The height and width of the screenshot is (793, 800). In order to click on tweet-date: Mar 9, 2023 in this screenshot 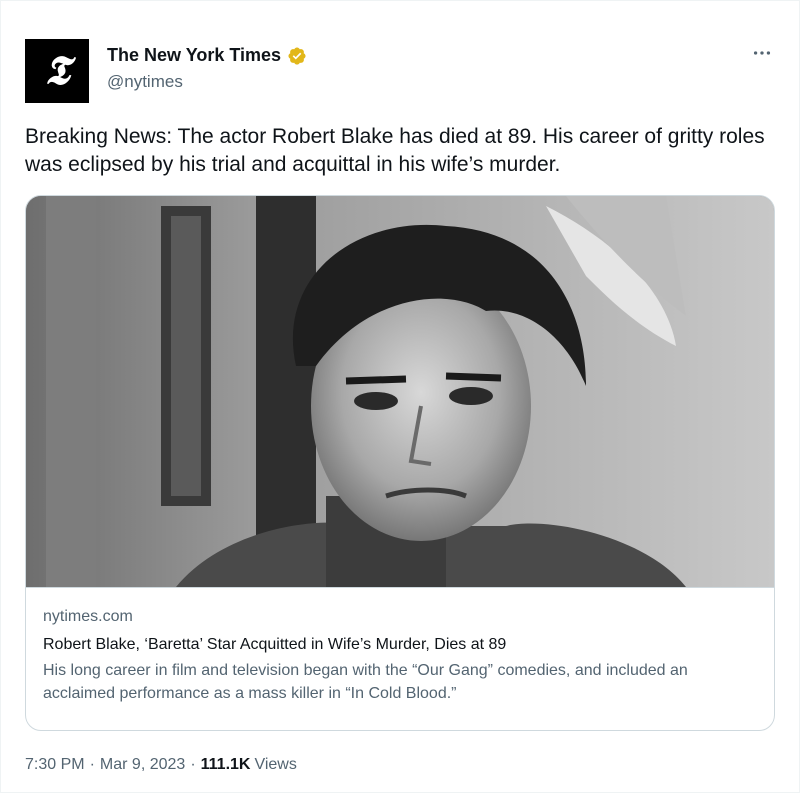, I will do `click(142, 765)`.